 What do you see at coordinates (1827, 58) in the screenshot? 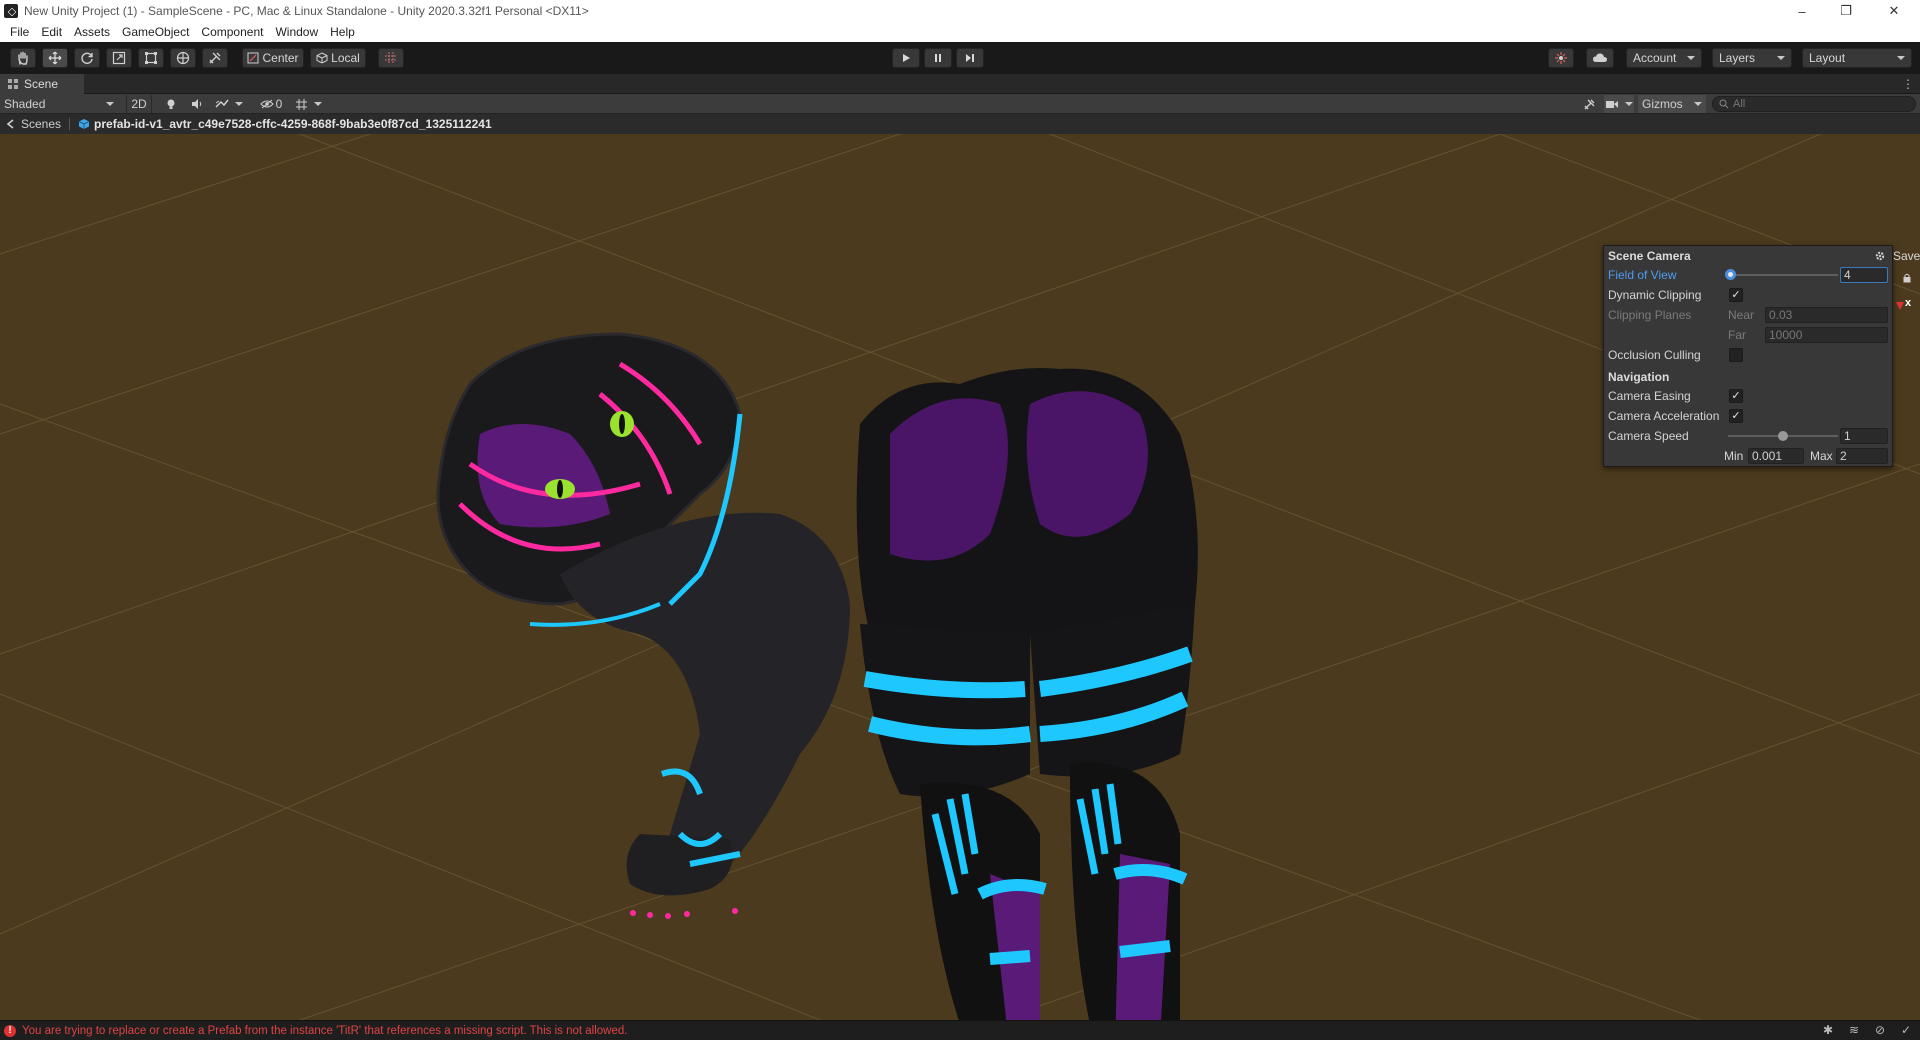
I see `layout-label: Layout` at bounding box center [1827, 58].